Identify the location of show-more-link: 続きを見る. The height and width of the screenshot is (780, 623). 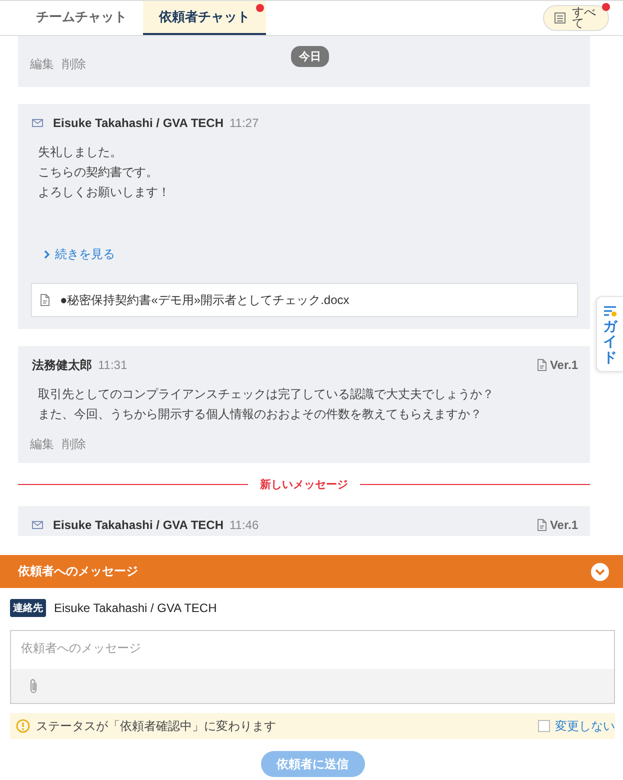
(304, 254).